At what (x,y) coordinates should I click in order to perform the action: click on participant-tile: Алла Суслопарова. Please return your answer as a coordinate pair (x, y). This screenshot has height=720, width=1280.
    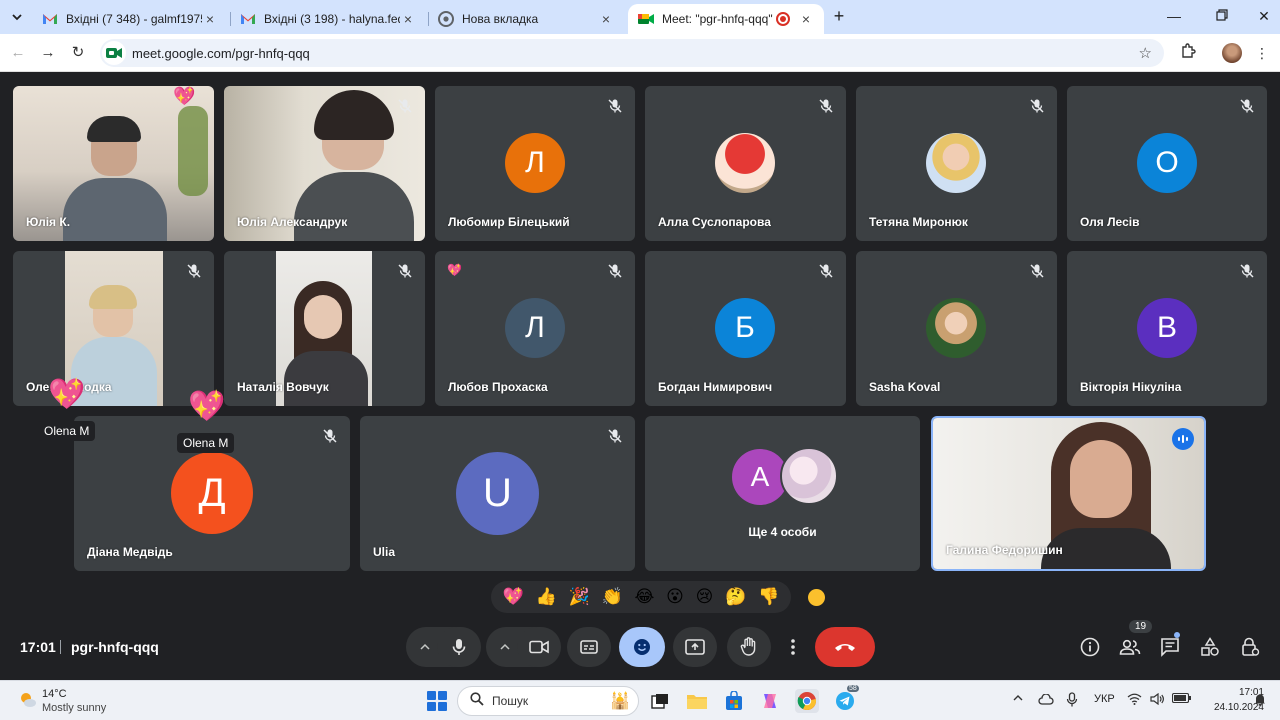
    Looking at the image, I should click on (745, 163).